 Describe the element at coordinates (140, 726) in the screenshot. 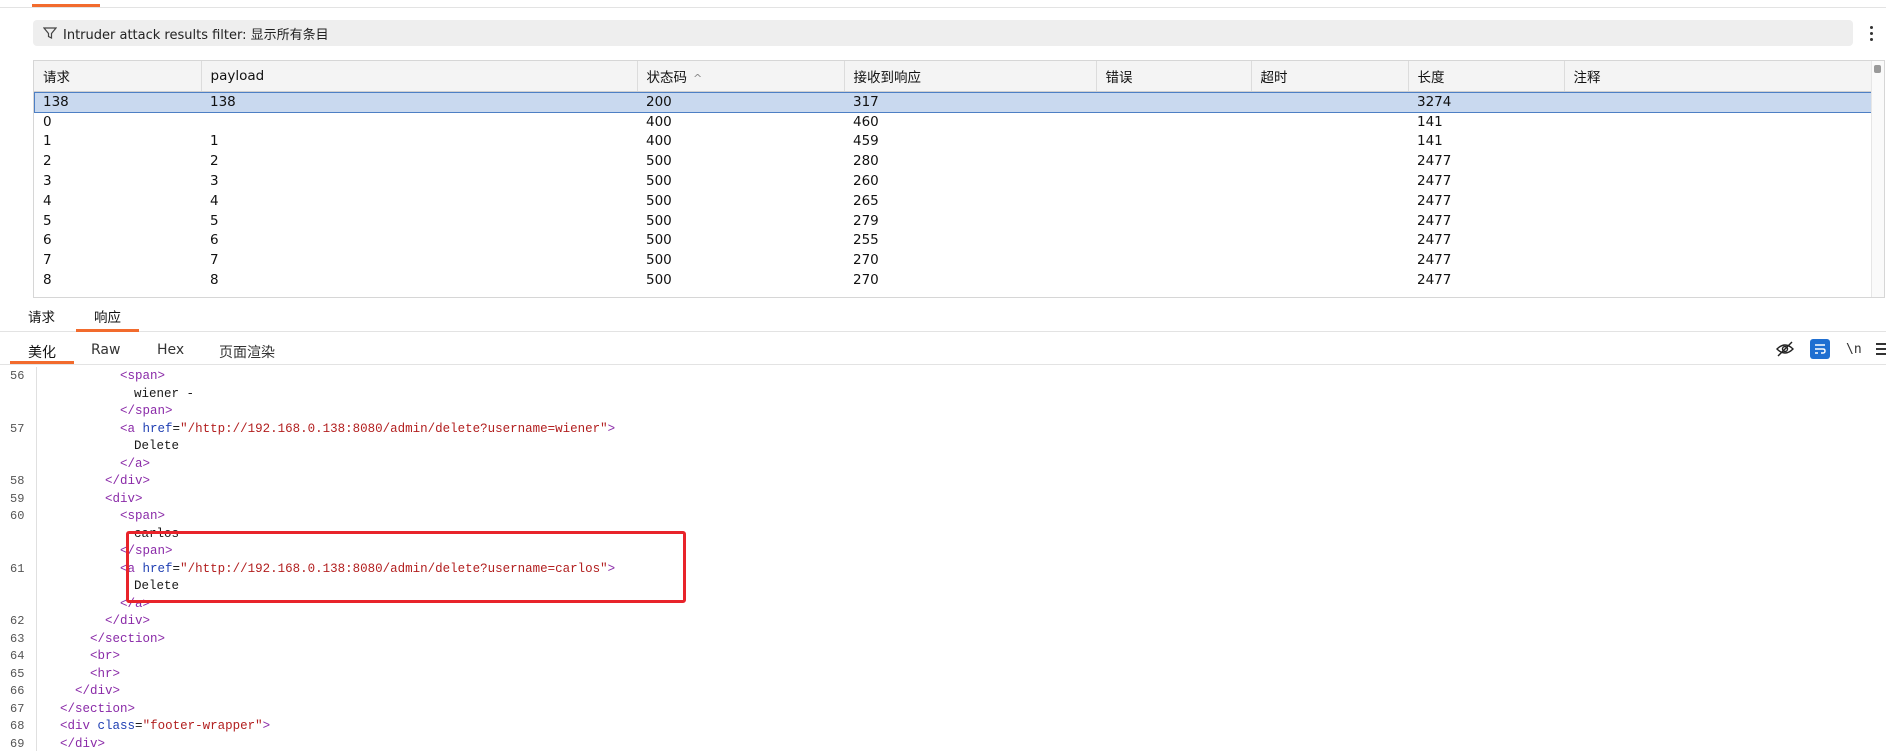

I see `code-line: 68 <div class="footer-wrapper">` at that location.